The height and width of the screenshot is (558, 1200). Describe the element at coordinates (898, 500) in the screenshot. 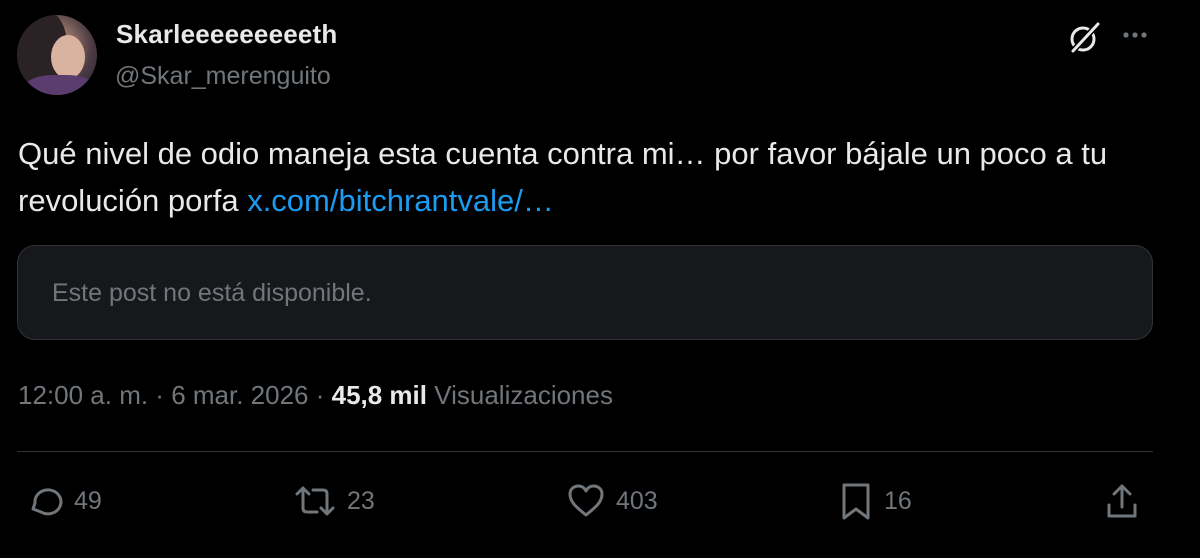

I see `bookmark-count: 16` at that location.